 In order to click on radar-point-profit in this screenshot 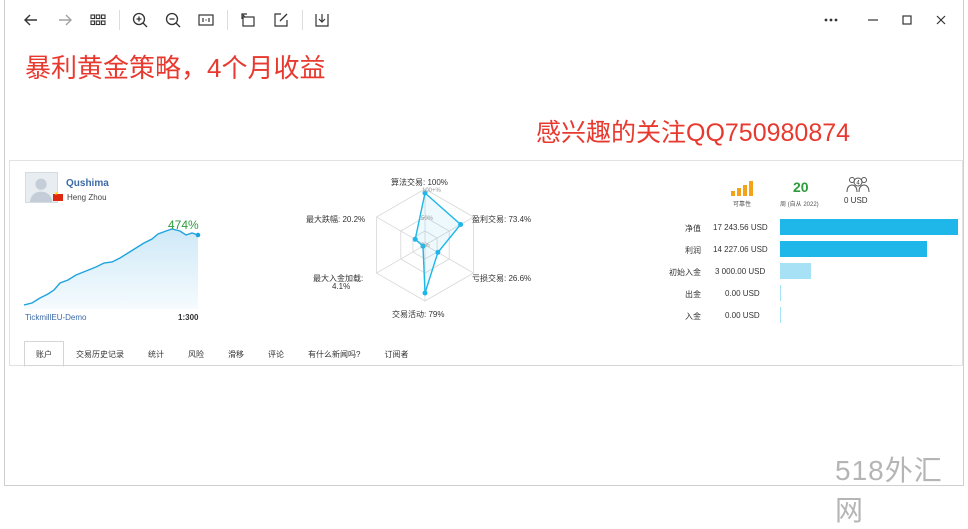, I will do `click(461, 224)`.